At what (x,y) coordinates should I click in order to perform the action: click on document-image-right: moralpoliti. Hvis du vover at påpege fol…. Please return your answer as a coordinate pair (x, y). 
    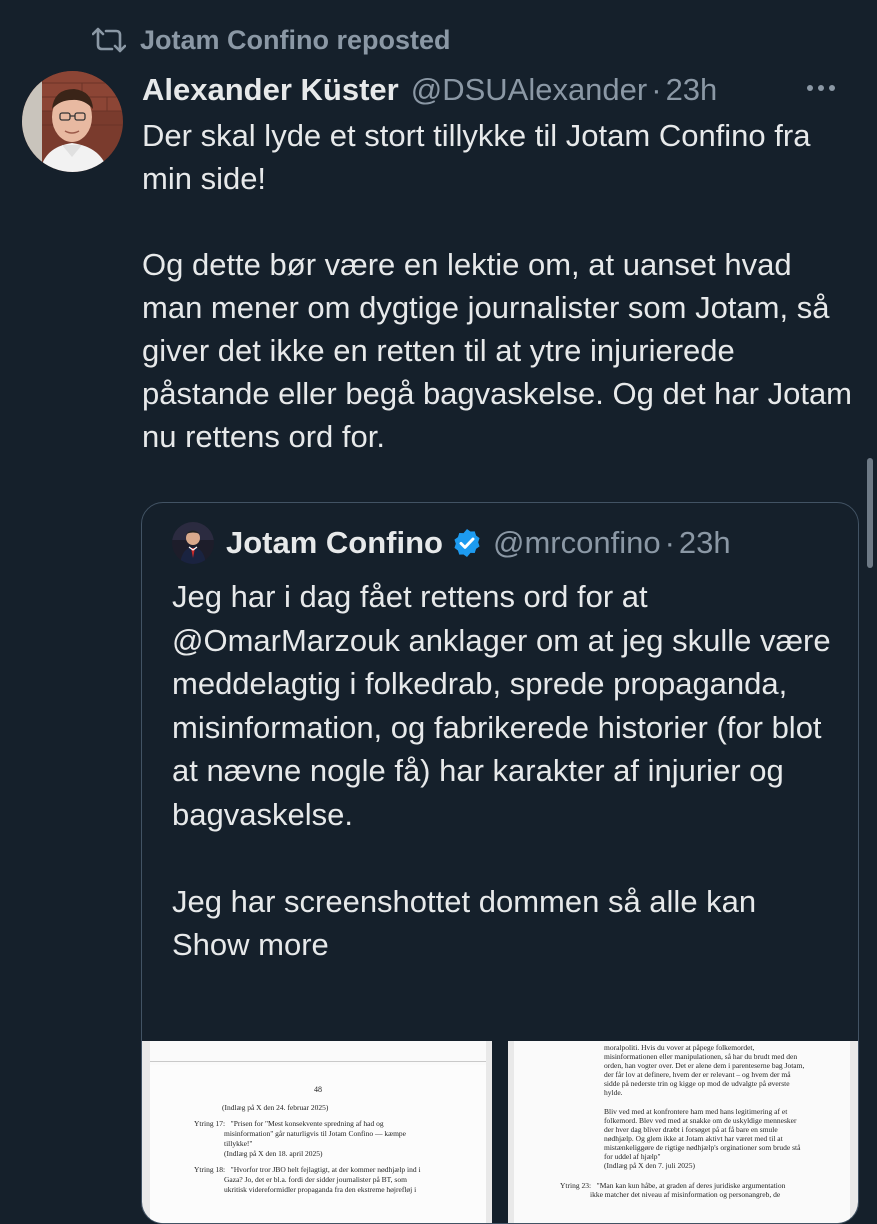
    Looking at the image, I should click on (682, 1132).